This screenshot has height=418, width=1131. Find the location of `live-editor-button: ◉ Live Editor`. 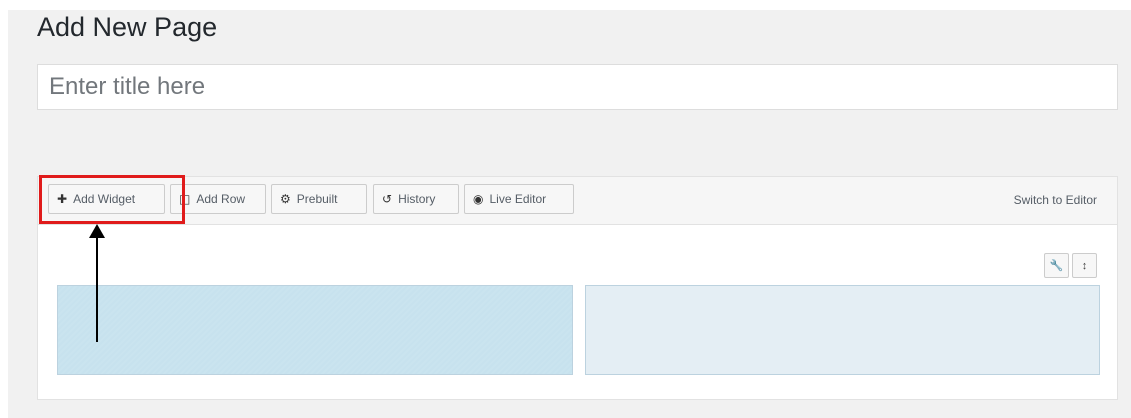

live-editor-button: ◉ Live Editor is located at coordinates (519, 199).